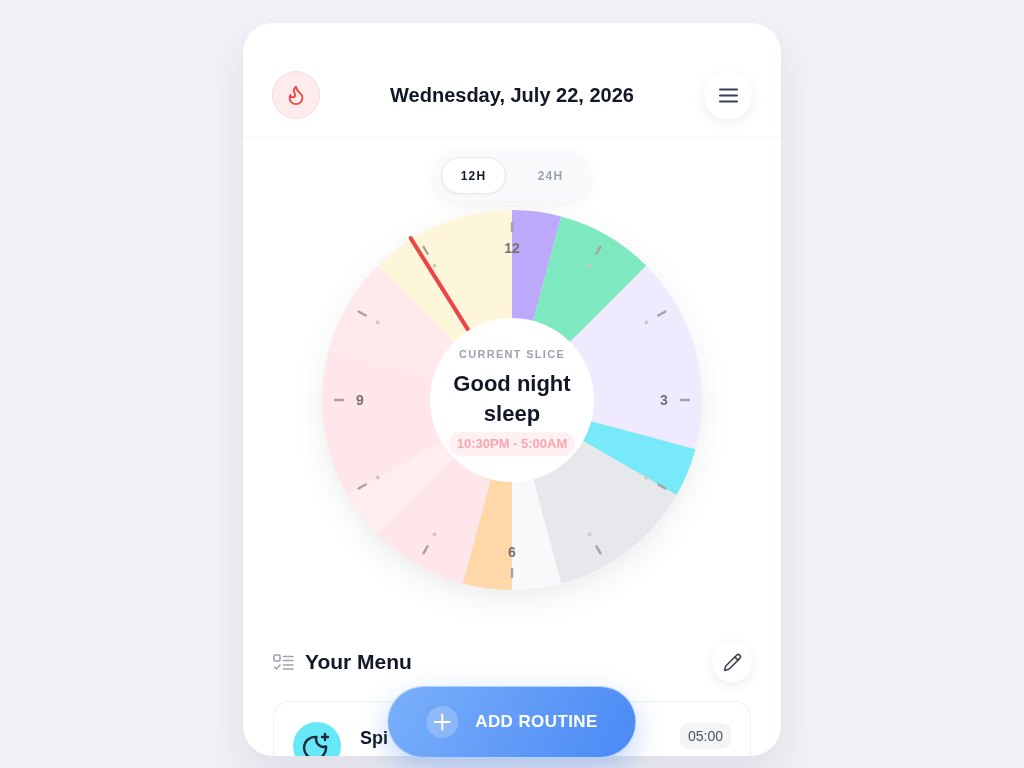 Image resolution: width=1024 pixels, height=768 pixels. Describe the element at coordinates (705, 736) in the screenshot. I see `routine-time: 05:00` at that location.